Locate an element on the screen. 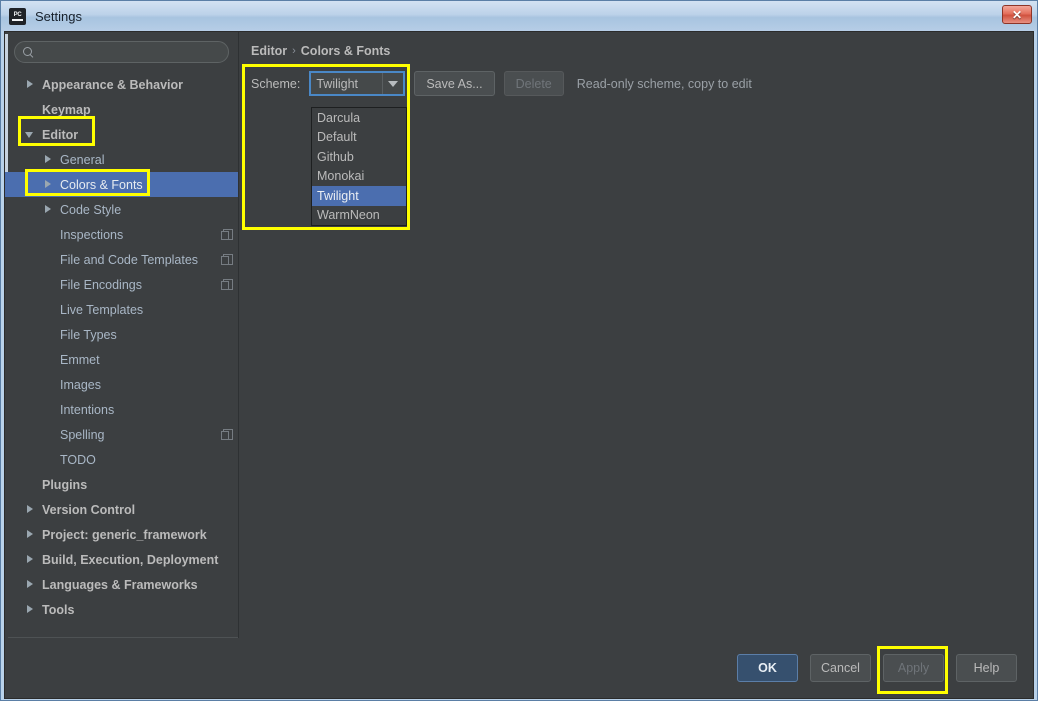  sidebar-item-plugins: Plugins is located at coordinates (121, 484).